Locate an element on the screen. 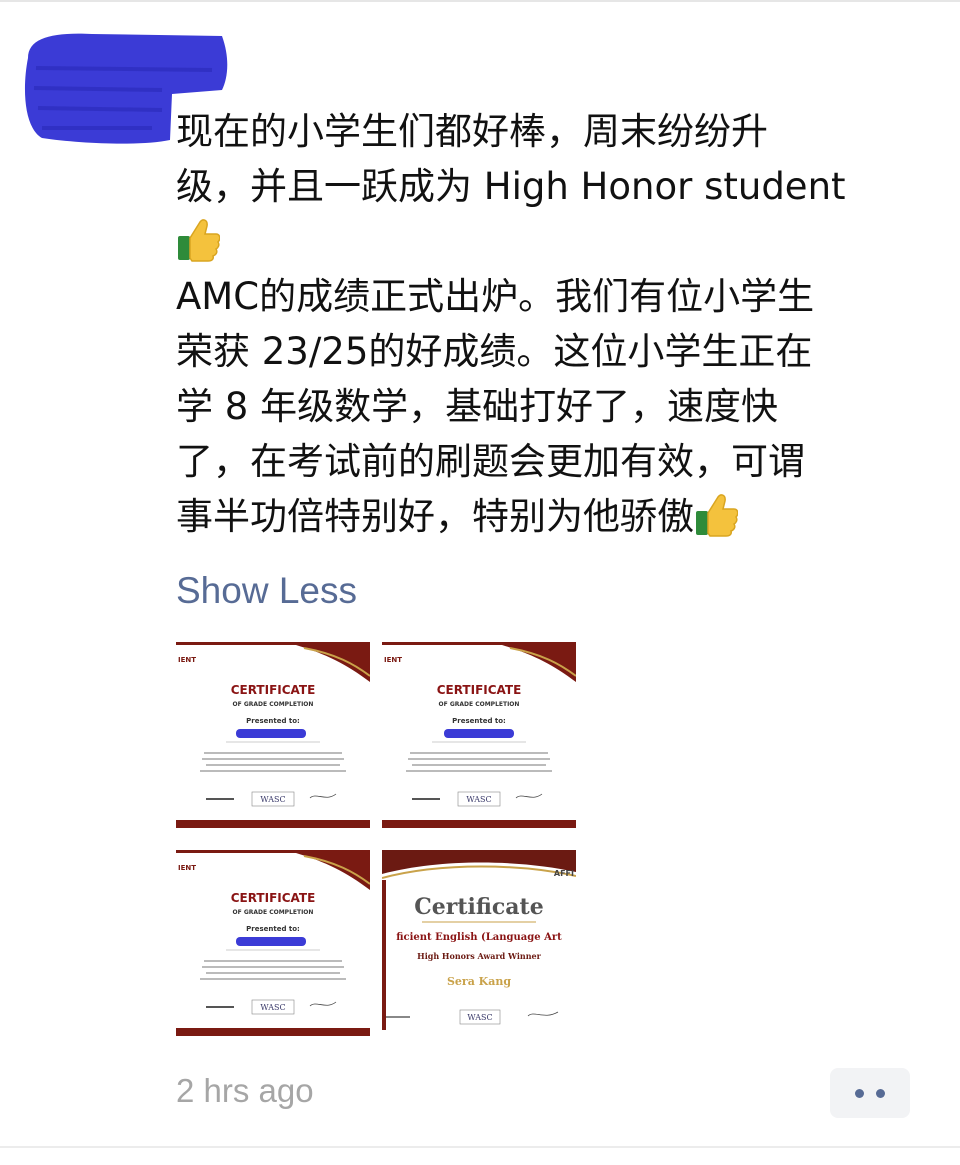 The height and width of the screenshot is (1165, 960). post-timestamp: 2 hrs ago is located at coordinates (245, 1090).